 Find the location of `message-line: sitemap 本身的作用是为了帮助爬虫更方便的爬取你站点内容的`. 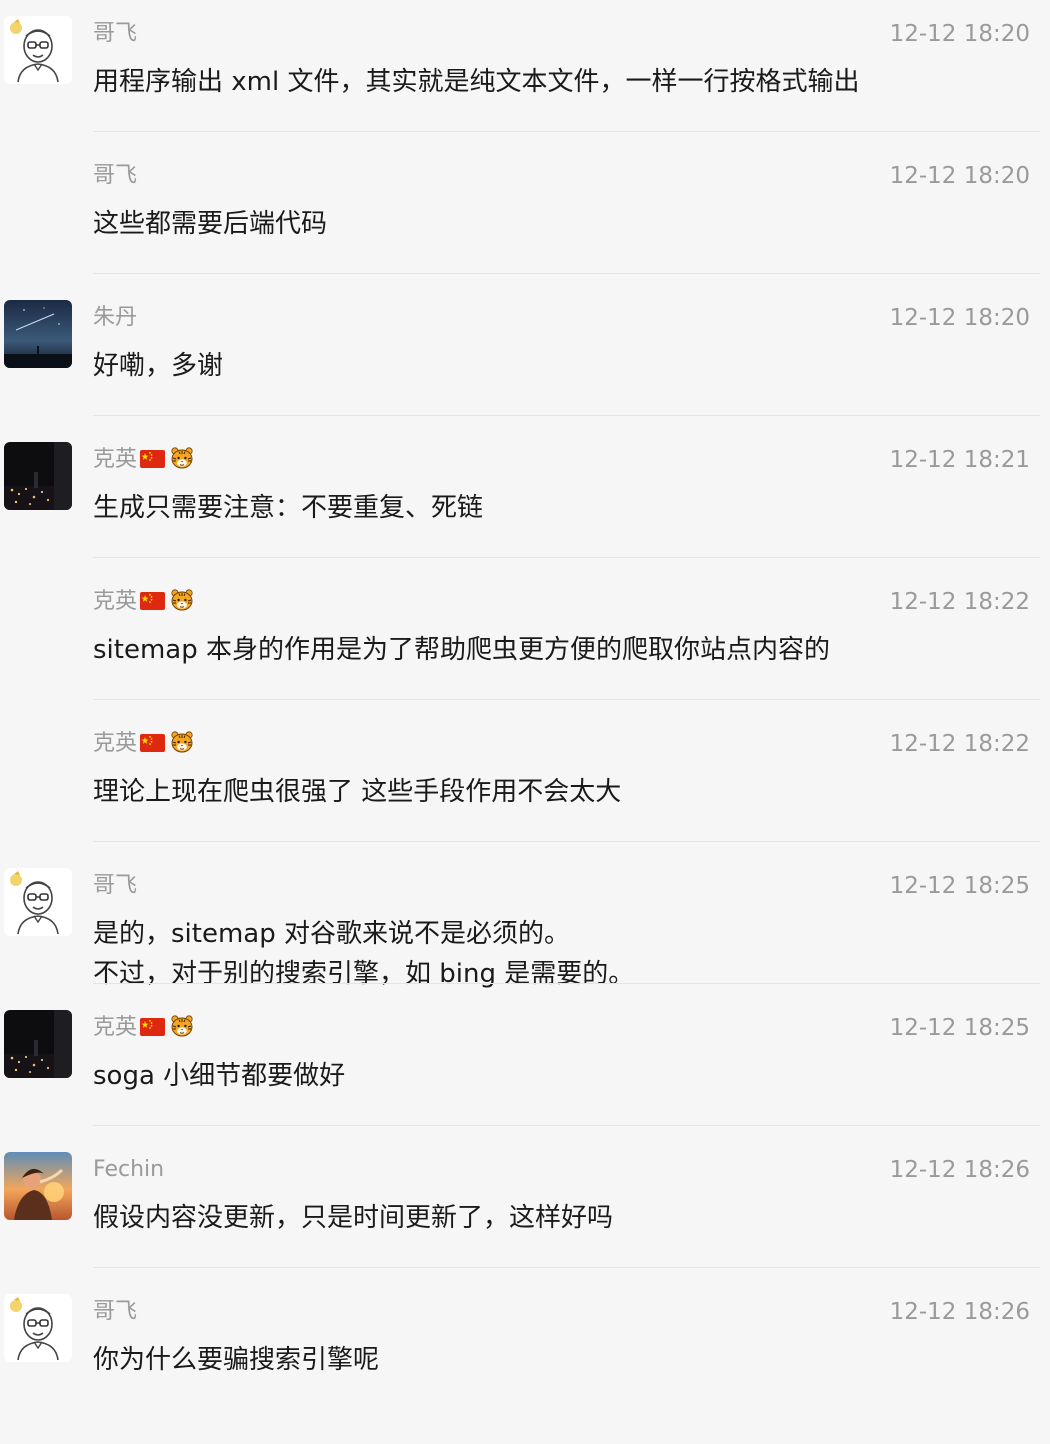

message-line: sitemap 本身的作用是为了帮助爬虫更方便的爬取你站点内容的 is located at coordinates (461, 650).